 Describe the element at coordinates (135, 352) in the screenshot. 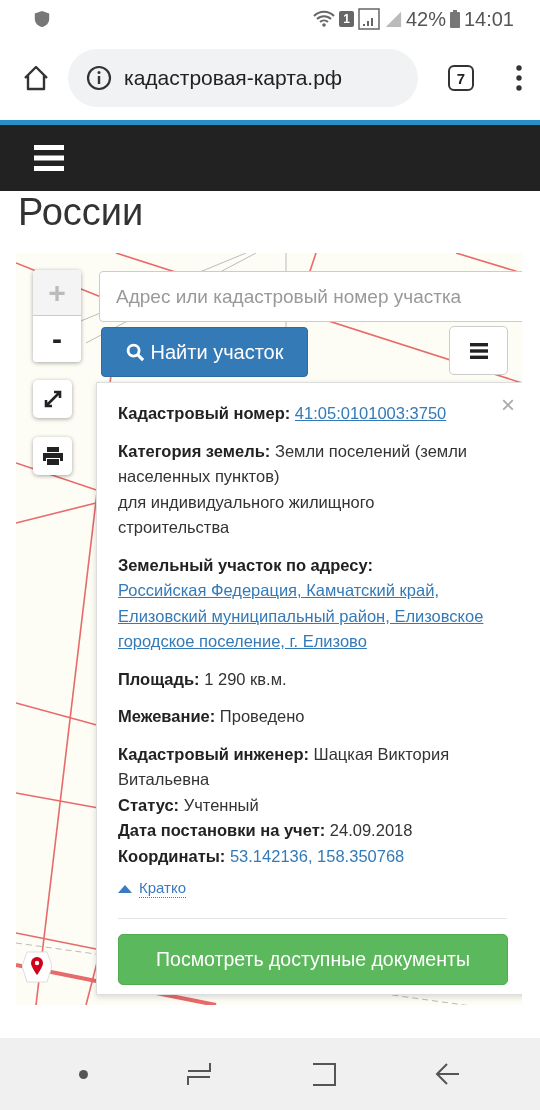

I see `search-icon` at that location.